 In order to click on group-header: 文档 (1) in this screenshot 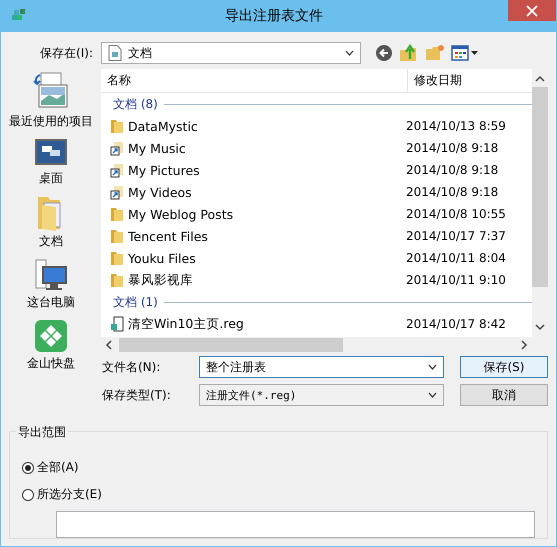, I will do `click(135, 302)`.